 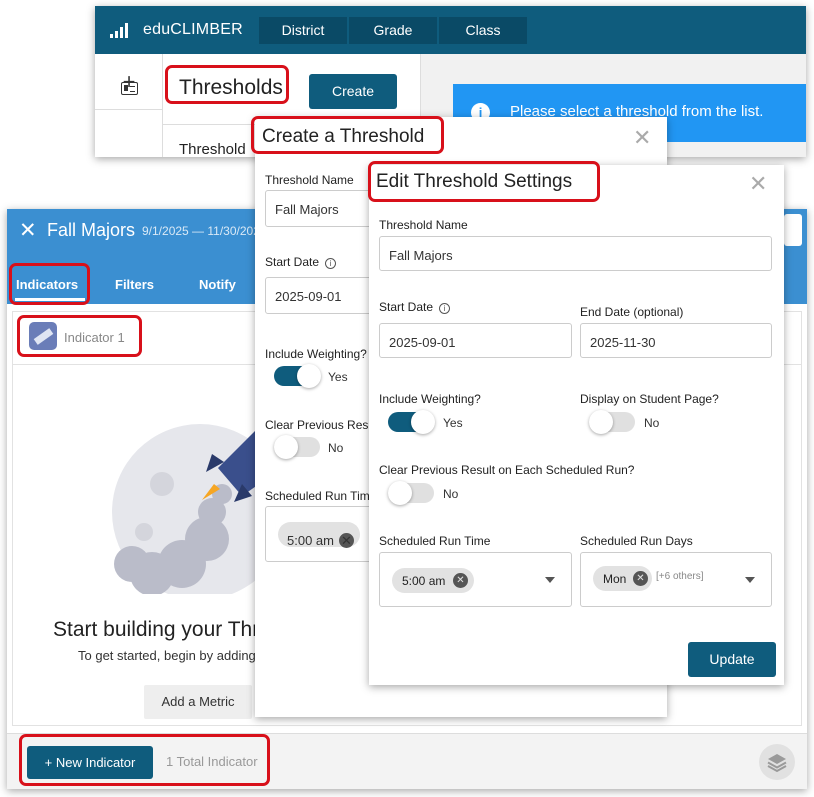 What do you see at coordinates (204, 231) in the screenshot?
I see `threshold-date-range: 9/1/2025 — 11/30/2025` at bounding box center [204, 231].